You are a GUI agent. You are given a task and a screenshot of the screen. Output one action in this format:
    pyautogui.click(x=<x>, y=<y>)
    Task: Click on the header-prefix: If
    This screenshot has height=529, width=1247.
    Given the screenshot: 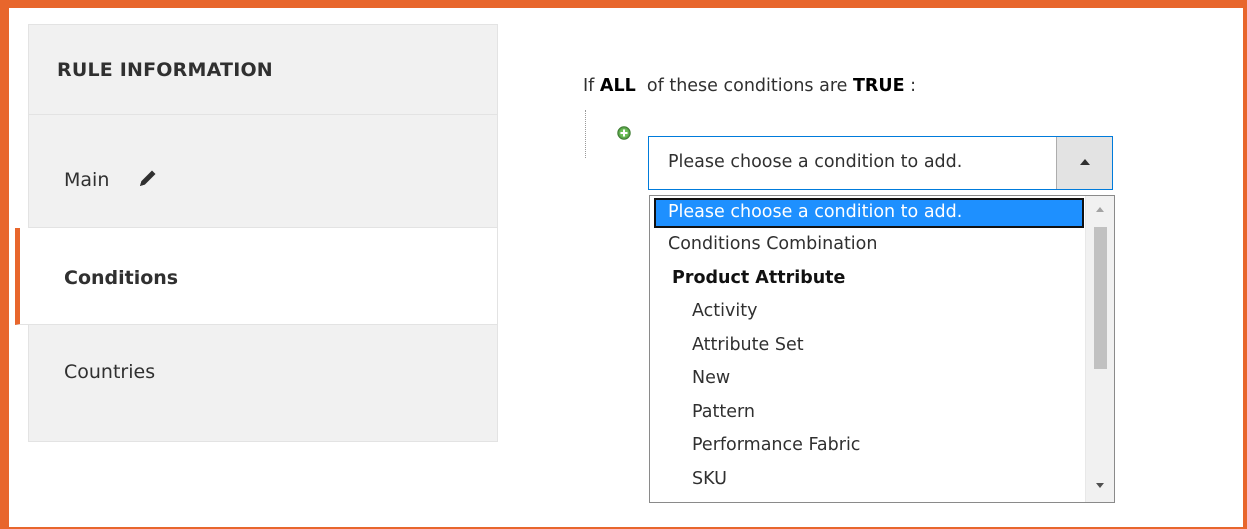 What is the action you would take?
    pyautogui.click(x=589, y=86)
    